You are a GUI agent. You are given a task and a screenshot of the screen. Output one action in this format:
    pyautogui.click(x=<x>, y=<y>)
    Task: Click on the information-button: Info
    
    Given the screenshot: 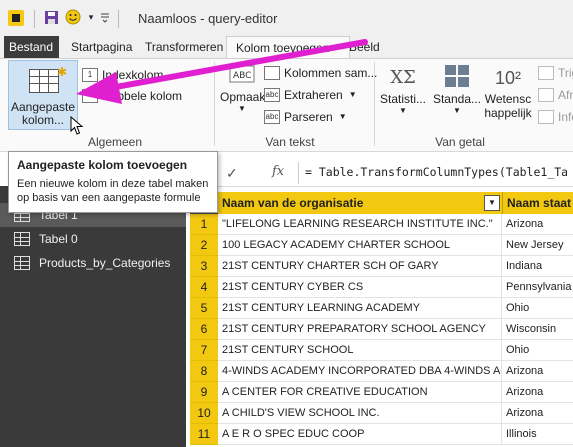 What is the action you would take?
    pyautogui.click(x=555, y=117)
    